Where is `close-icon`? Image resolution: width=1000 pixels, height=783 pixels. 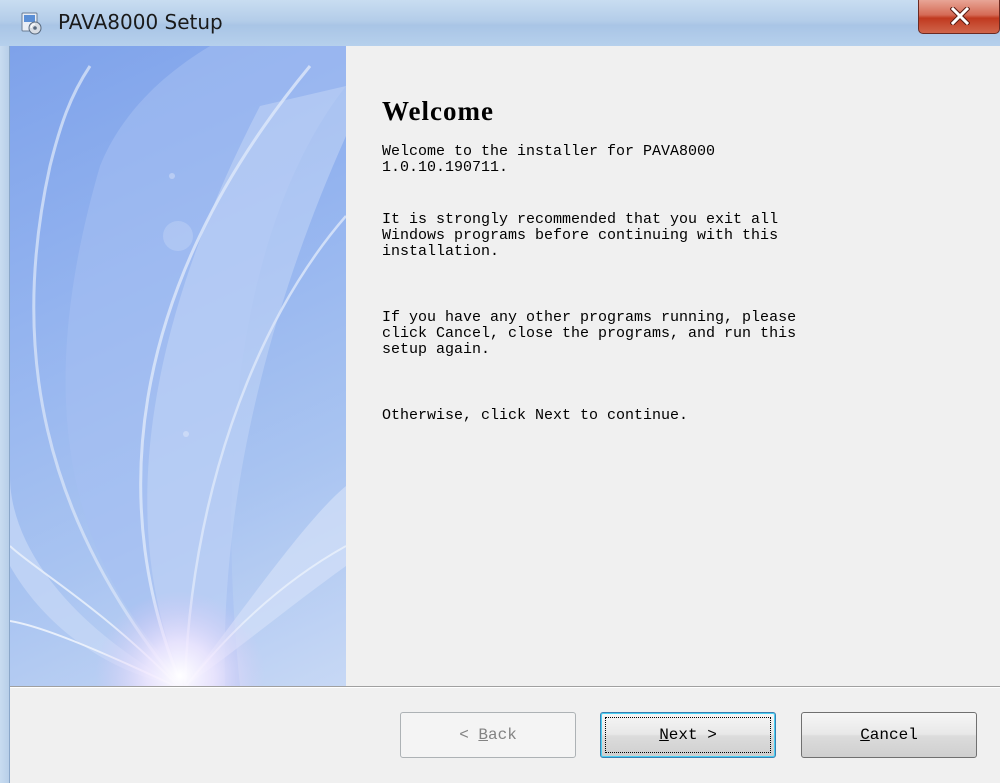 close-icon is located at coordinates (960, 16).